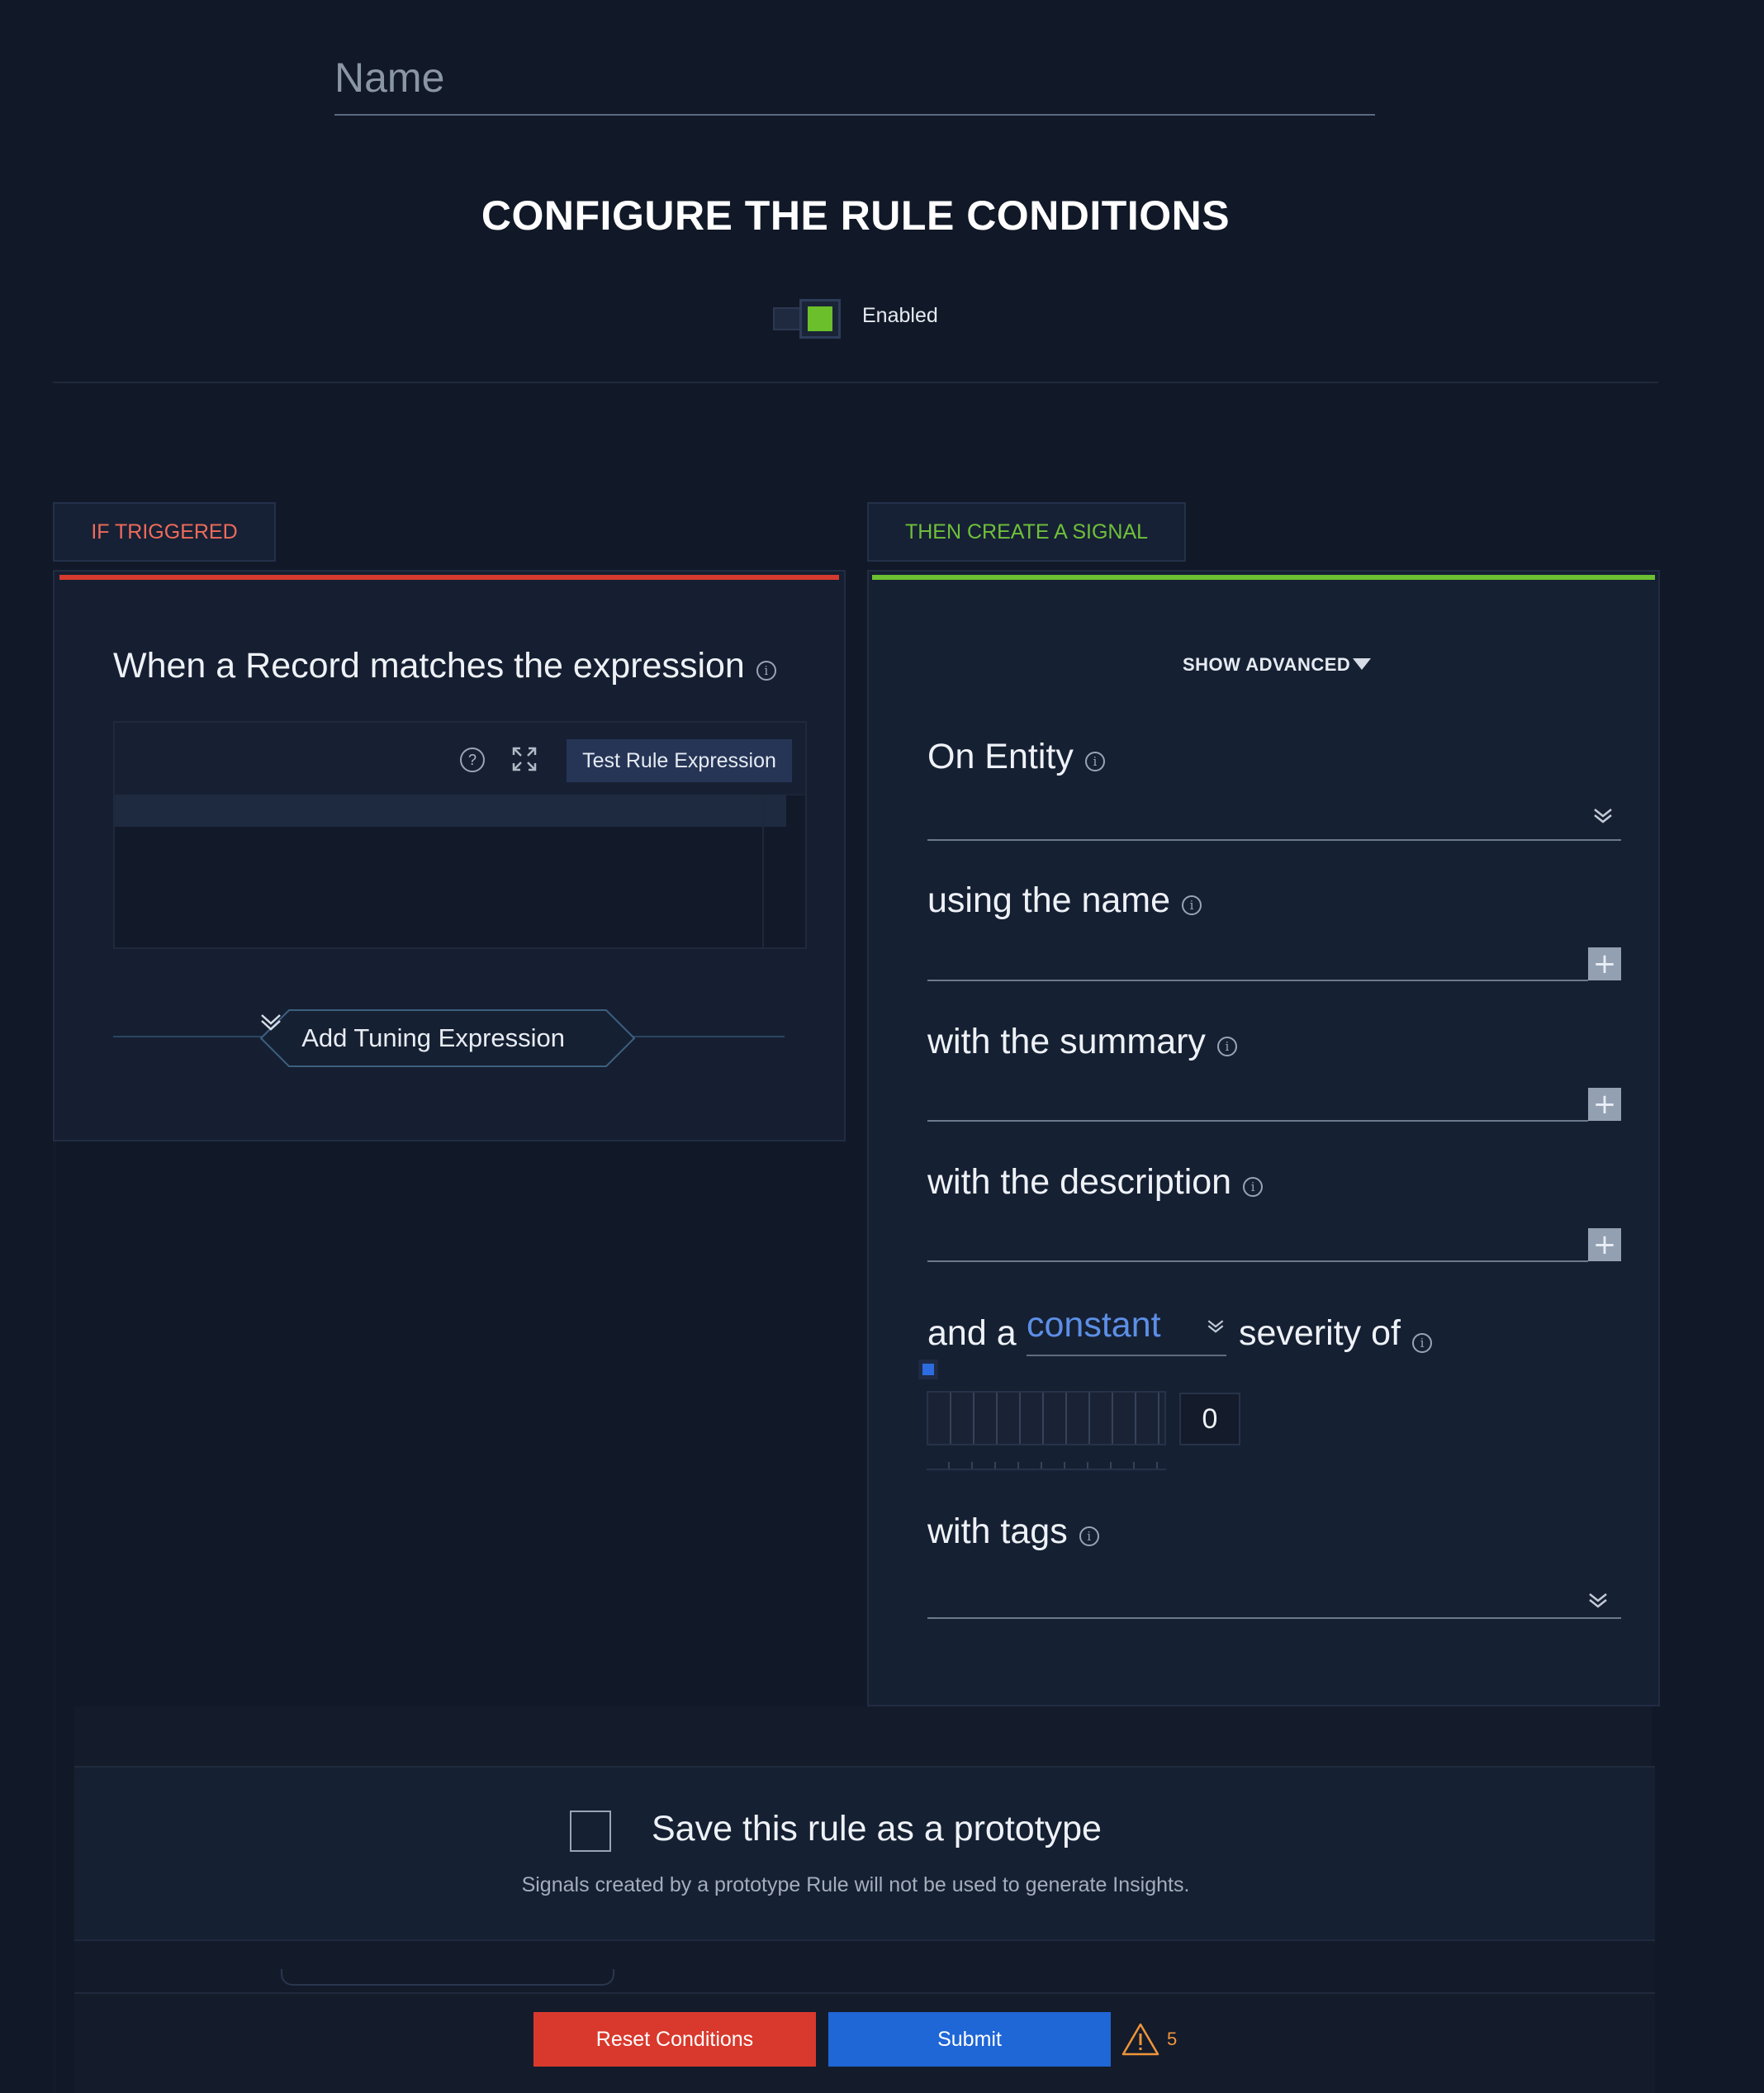  Describe the element at coordinates (855, 382) in the screenshot. I see `divider` at that location.